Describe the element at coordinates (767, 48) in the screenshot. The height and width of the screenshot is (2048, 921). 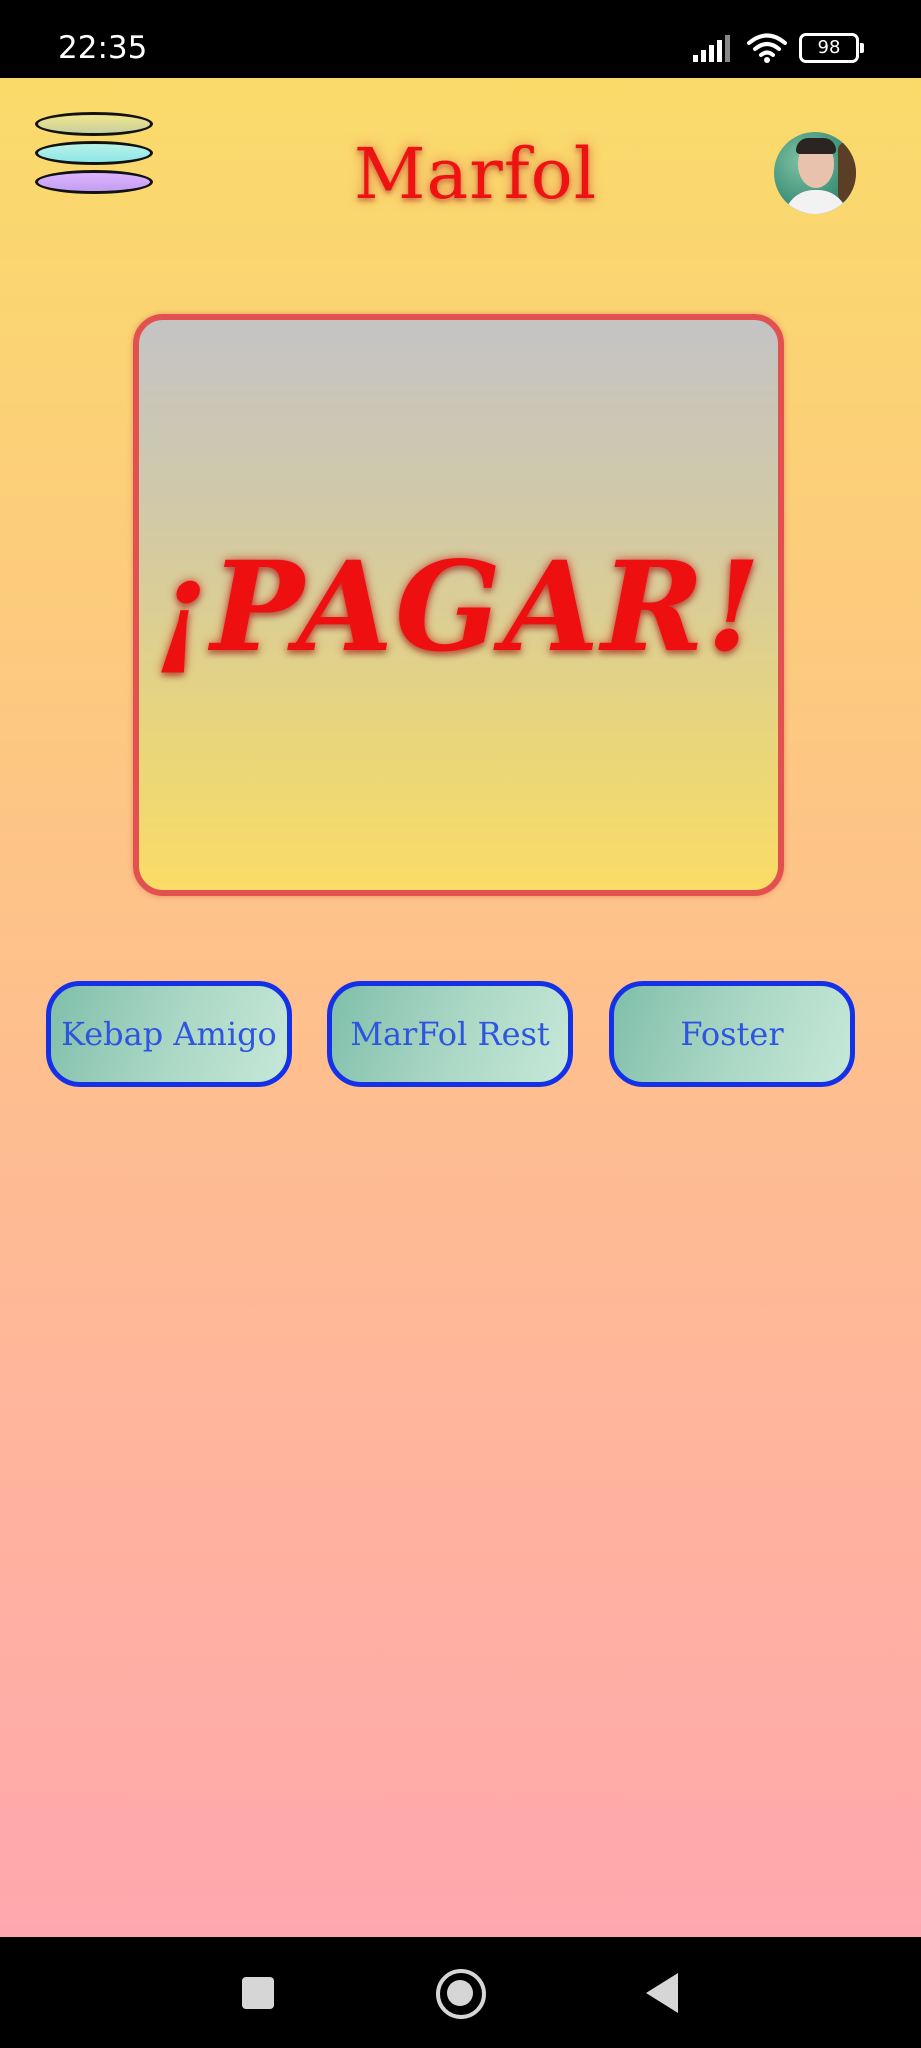
I see `wifi-icon` at that location.